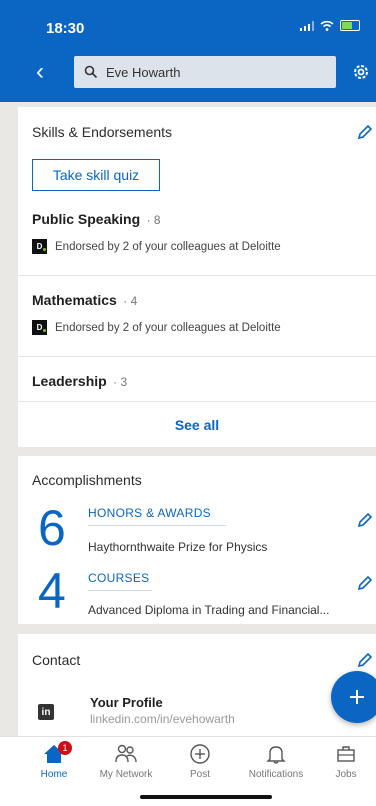 Image resolution: width=376 pixels, height=806 pixels. What do you see at coordinates (276, 765) in the screenshot?
I see `tab-notifications: Notifications` at bounding box center [276, 765].